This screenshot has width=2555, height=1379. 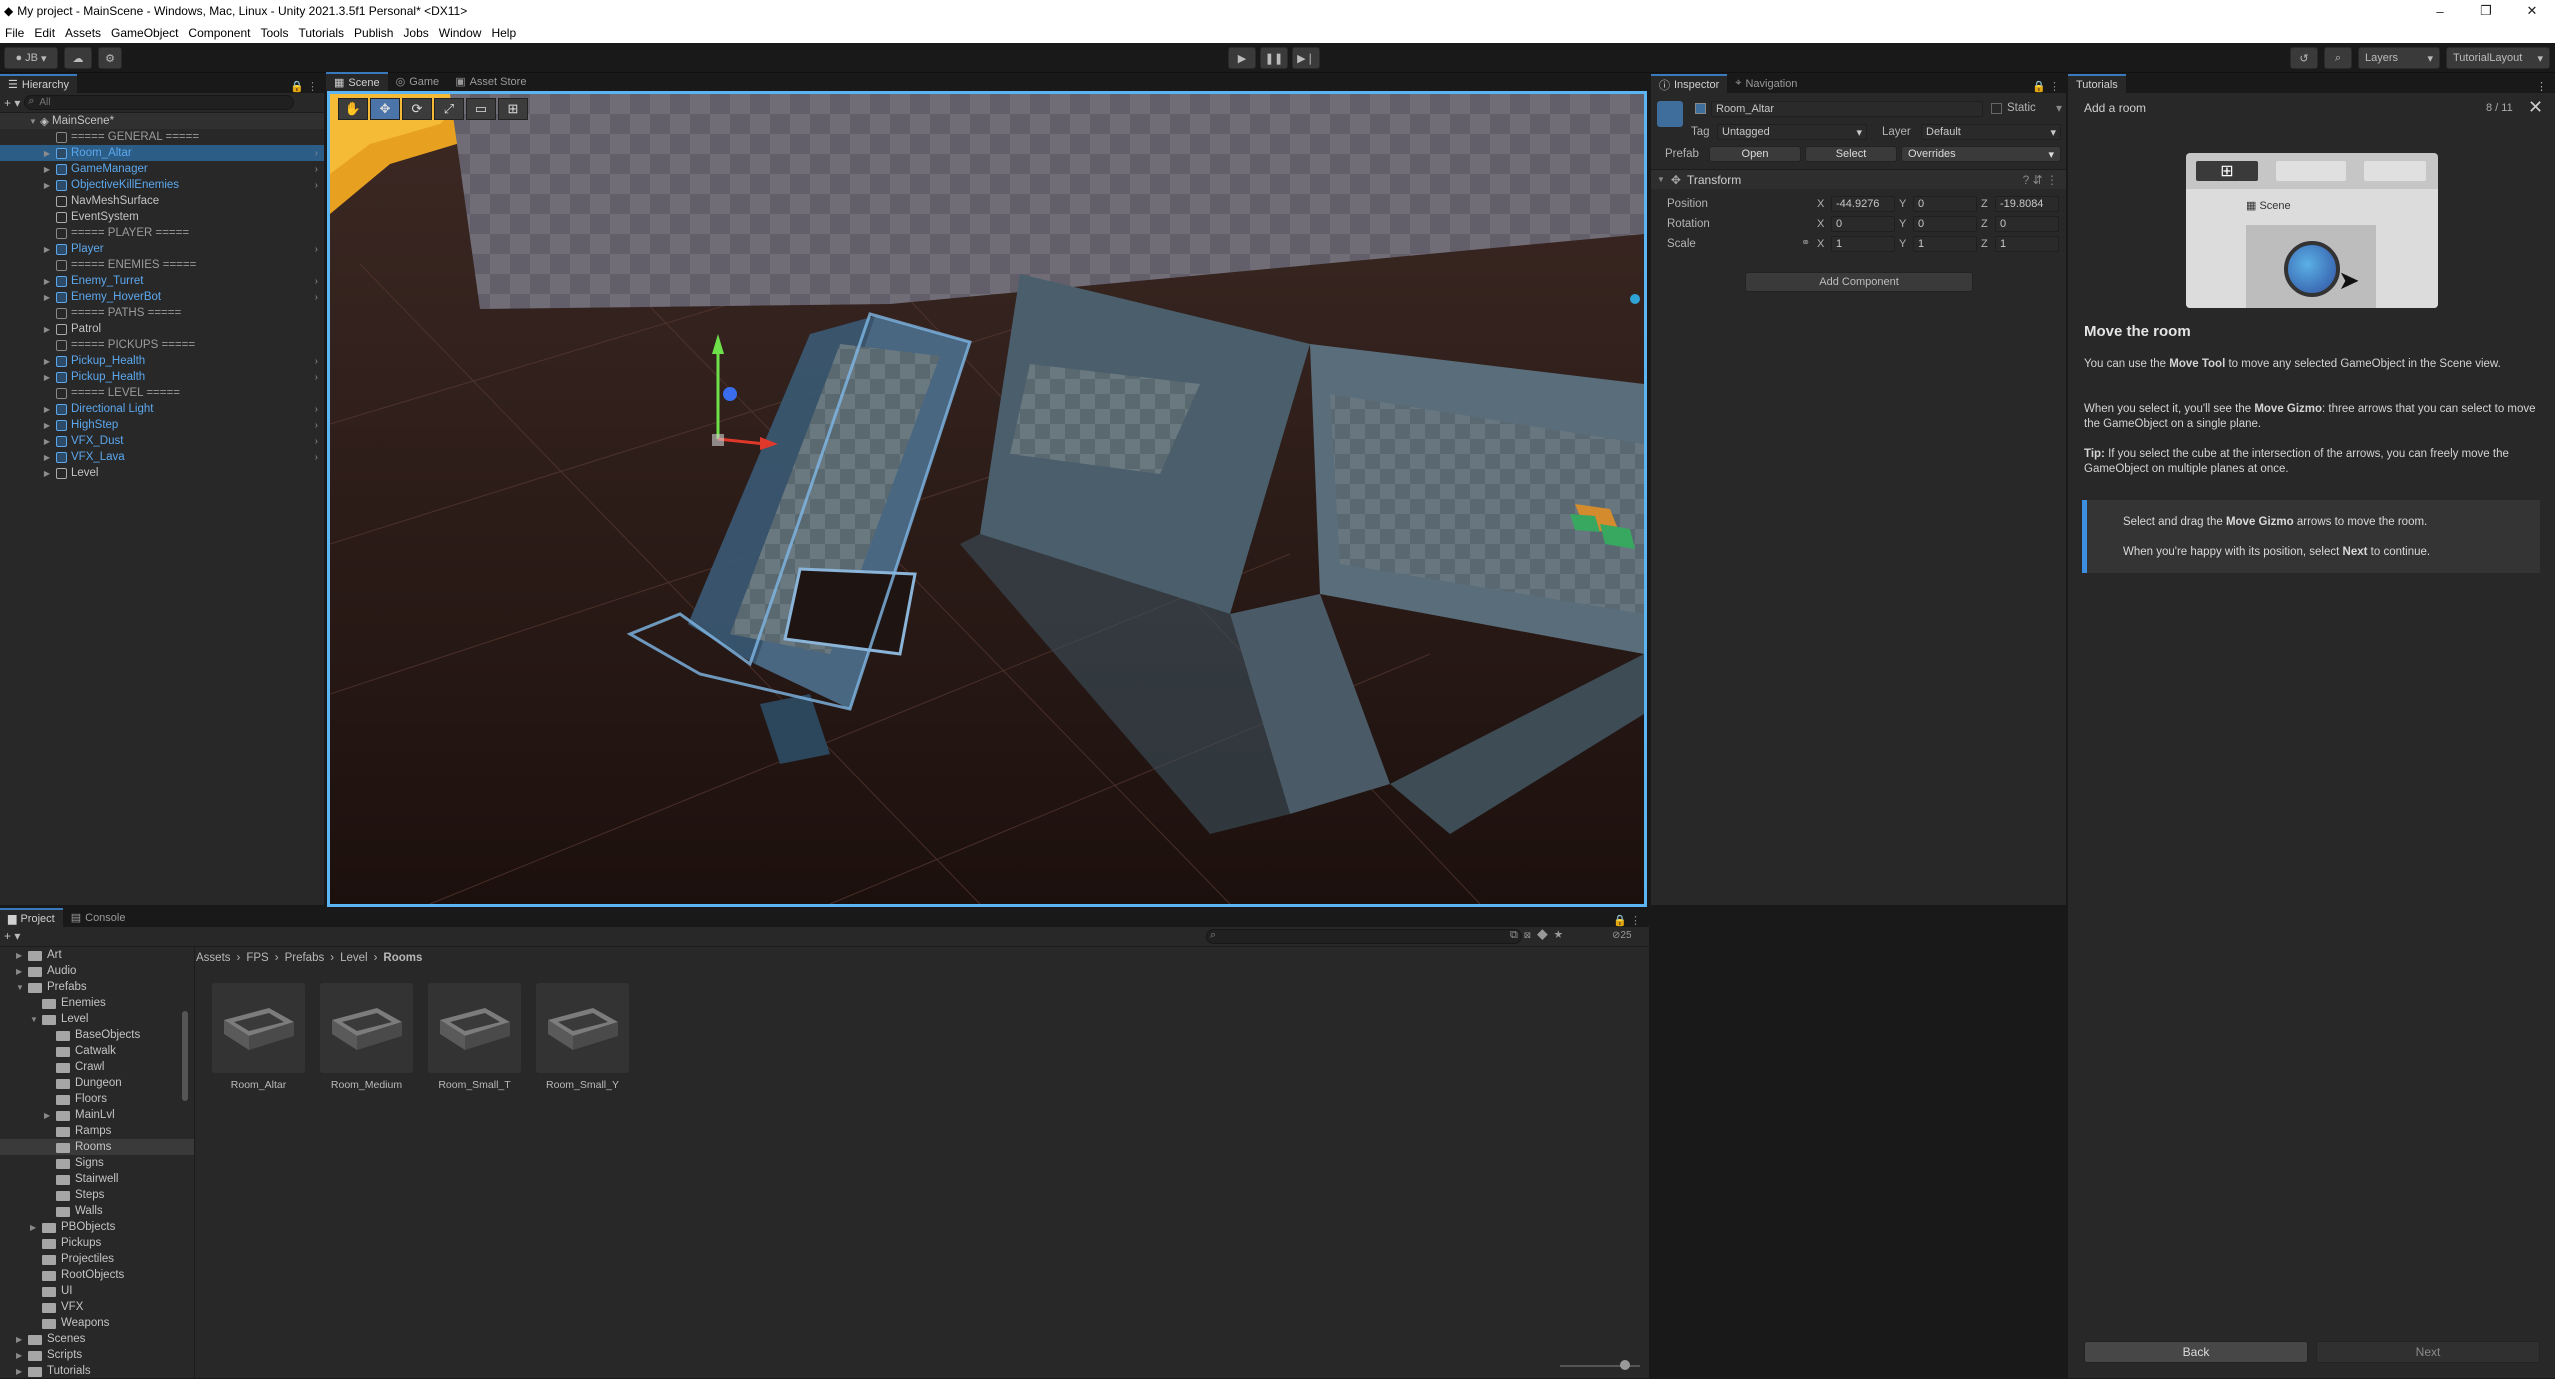 What do you see at coordinates (2545, 86) in the screenshot?
I see `panel-menu-icon: ⋮` at bounding box center [2545, 86].